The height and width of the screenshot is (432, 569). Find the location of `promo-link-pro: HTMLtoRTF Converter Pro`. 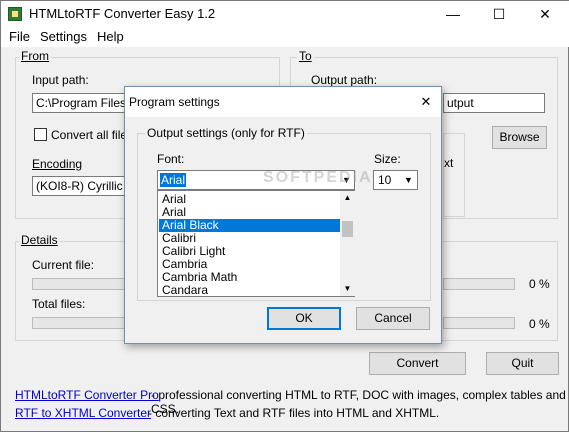

promo-link-pro: HTMLtoRTF Converter Pro is located at coordinates (87, 395).